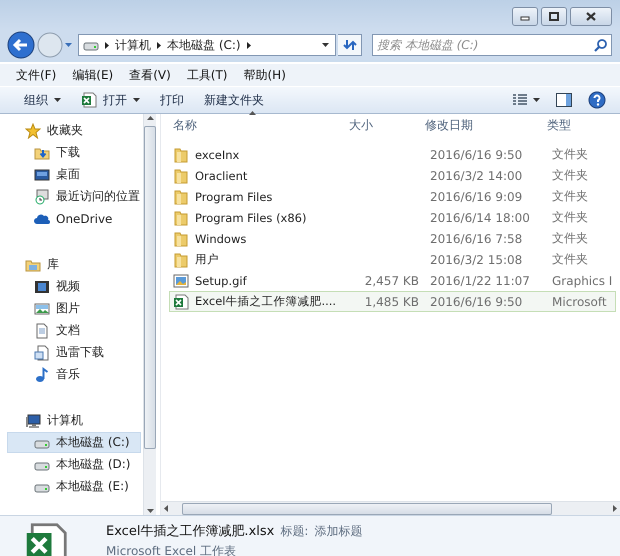  What do you see at coordinates (166, 508) in the screenshot?
I see `scroll-left-icon` at bounding box center [166, 508].